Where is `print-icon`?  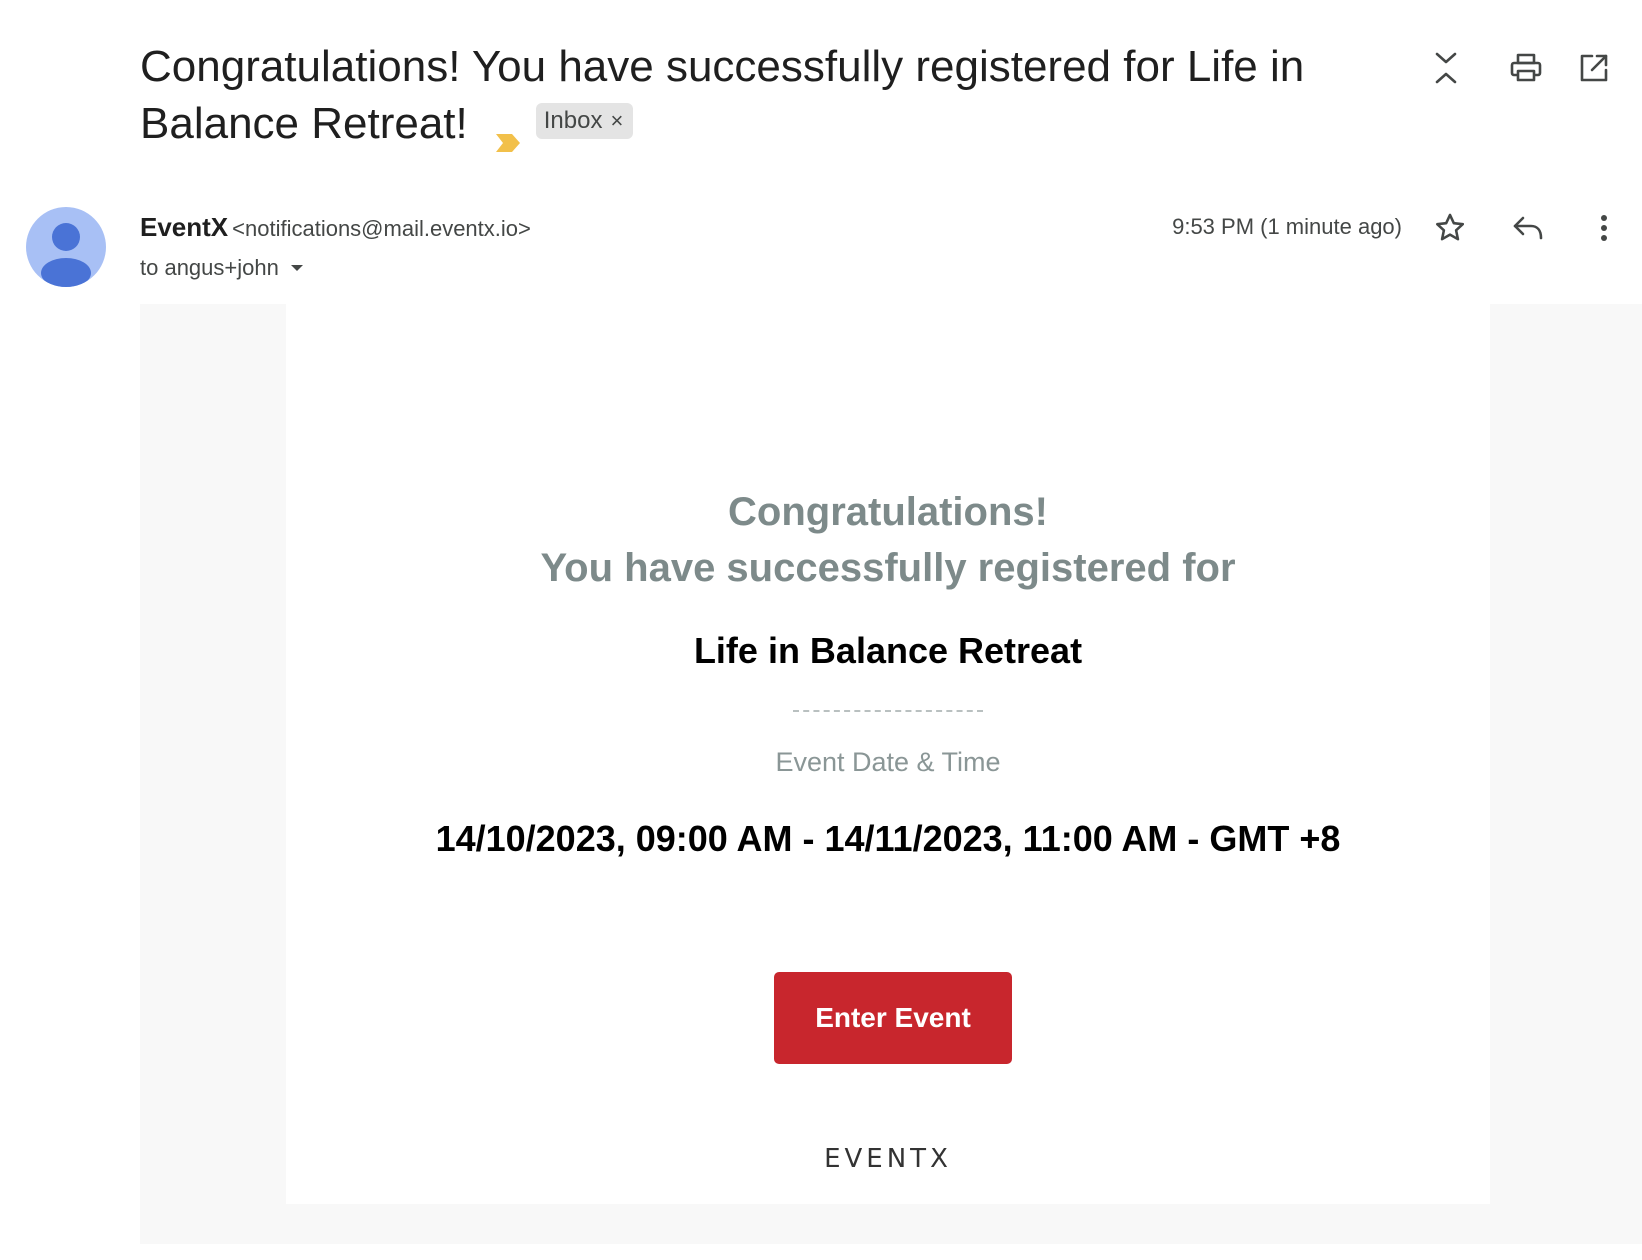 print-icon is located at coordinates (1526, 68).